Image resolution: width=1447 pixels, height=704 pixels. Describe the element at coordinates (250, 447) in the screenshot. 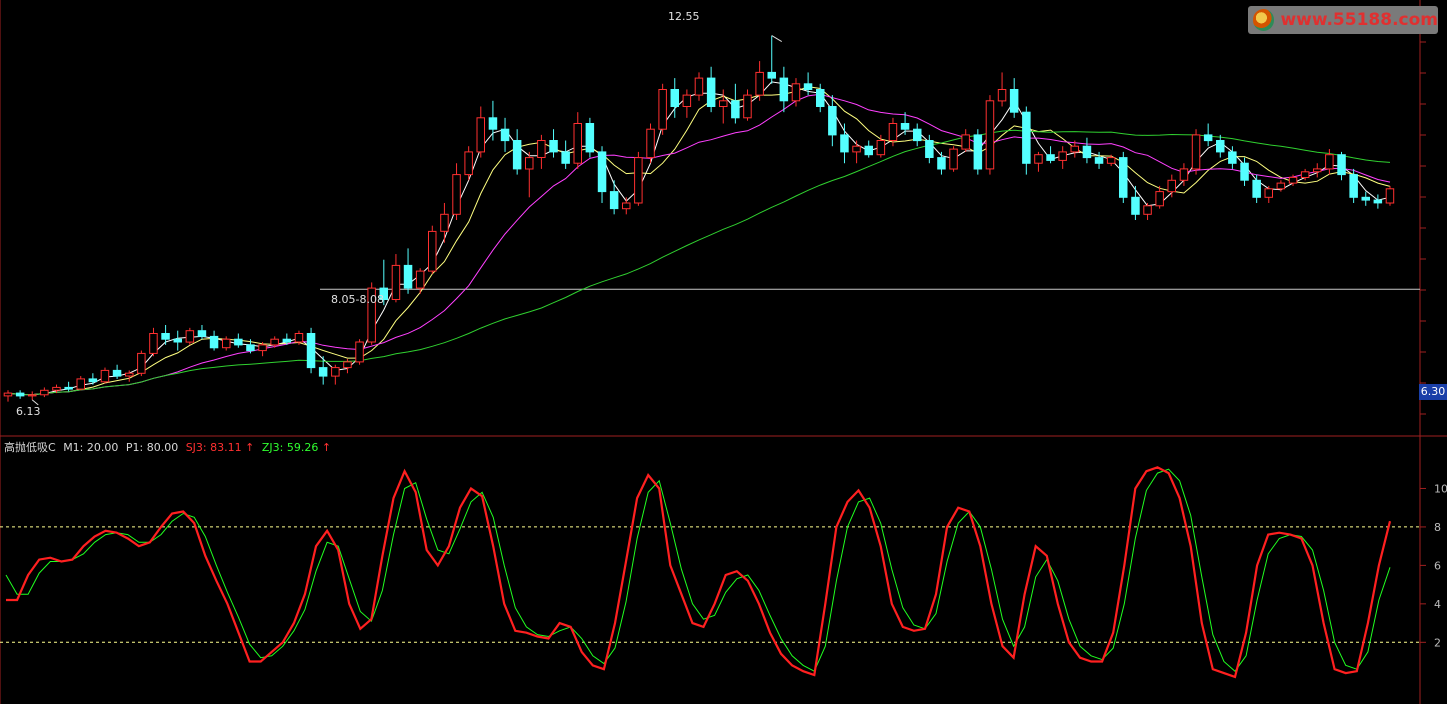

I see `sj3-arrow-icon: ↑` at that location.